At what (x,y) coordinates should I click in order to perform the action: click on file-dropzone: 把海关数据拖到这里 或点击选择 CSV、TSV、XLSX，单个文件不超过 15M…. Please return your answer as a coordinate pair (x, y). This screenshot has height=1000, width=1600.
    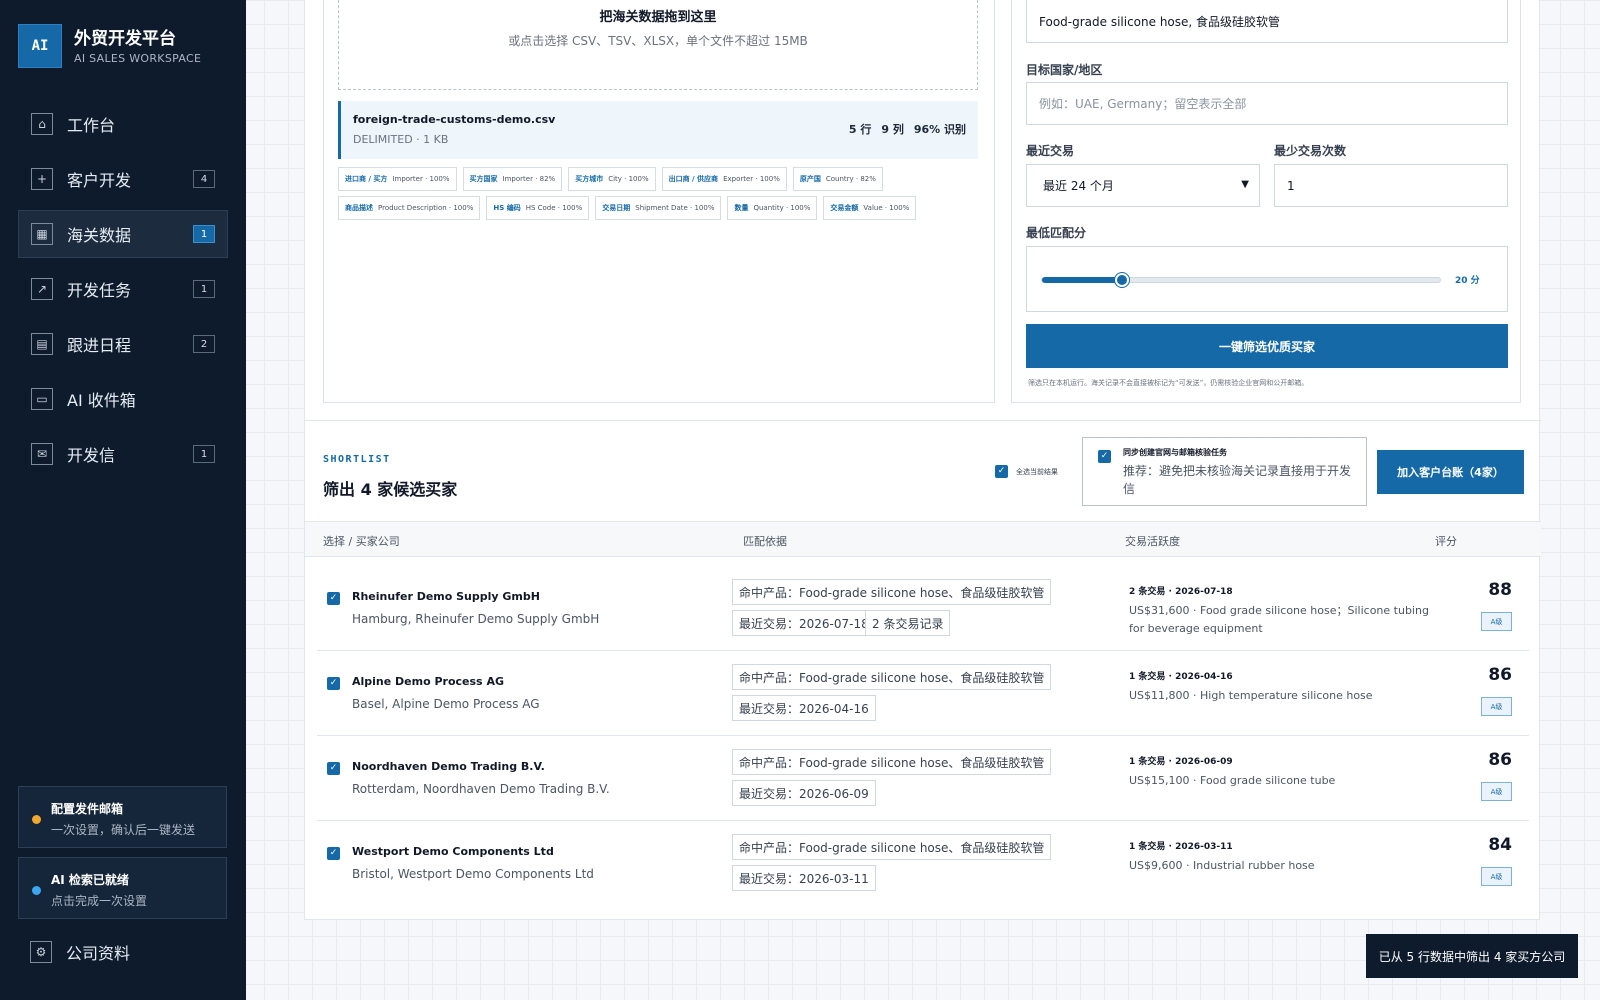
    Looking at the image, I should click on (658, 45).